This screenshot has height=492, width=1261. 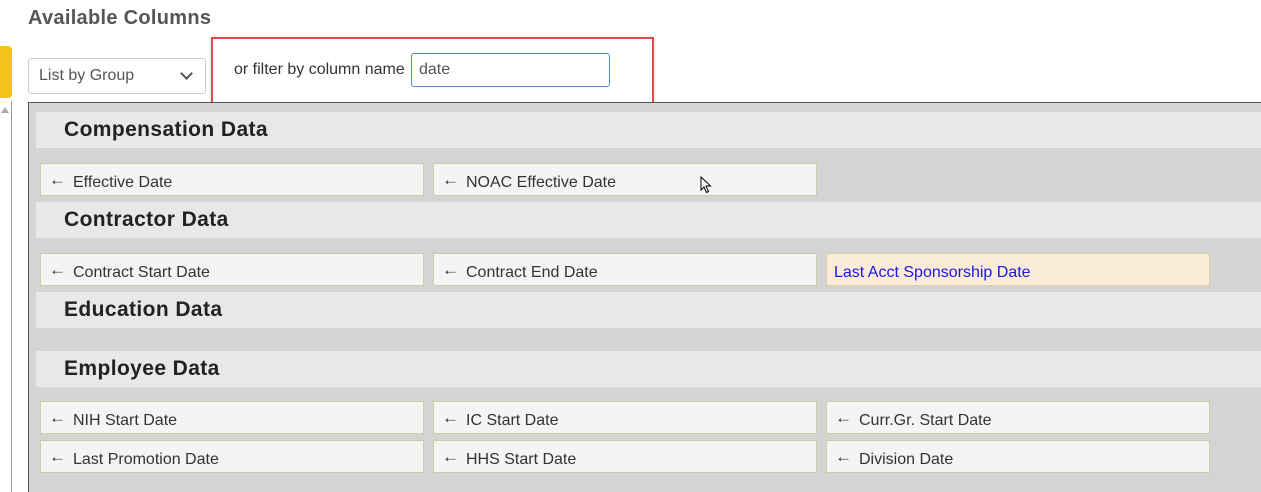 What do you see at coordinates (625, 417) in the screenshot?
I see `column-item: ← IC Start Date` at bounding box center [625, 417].